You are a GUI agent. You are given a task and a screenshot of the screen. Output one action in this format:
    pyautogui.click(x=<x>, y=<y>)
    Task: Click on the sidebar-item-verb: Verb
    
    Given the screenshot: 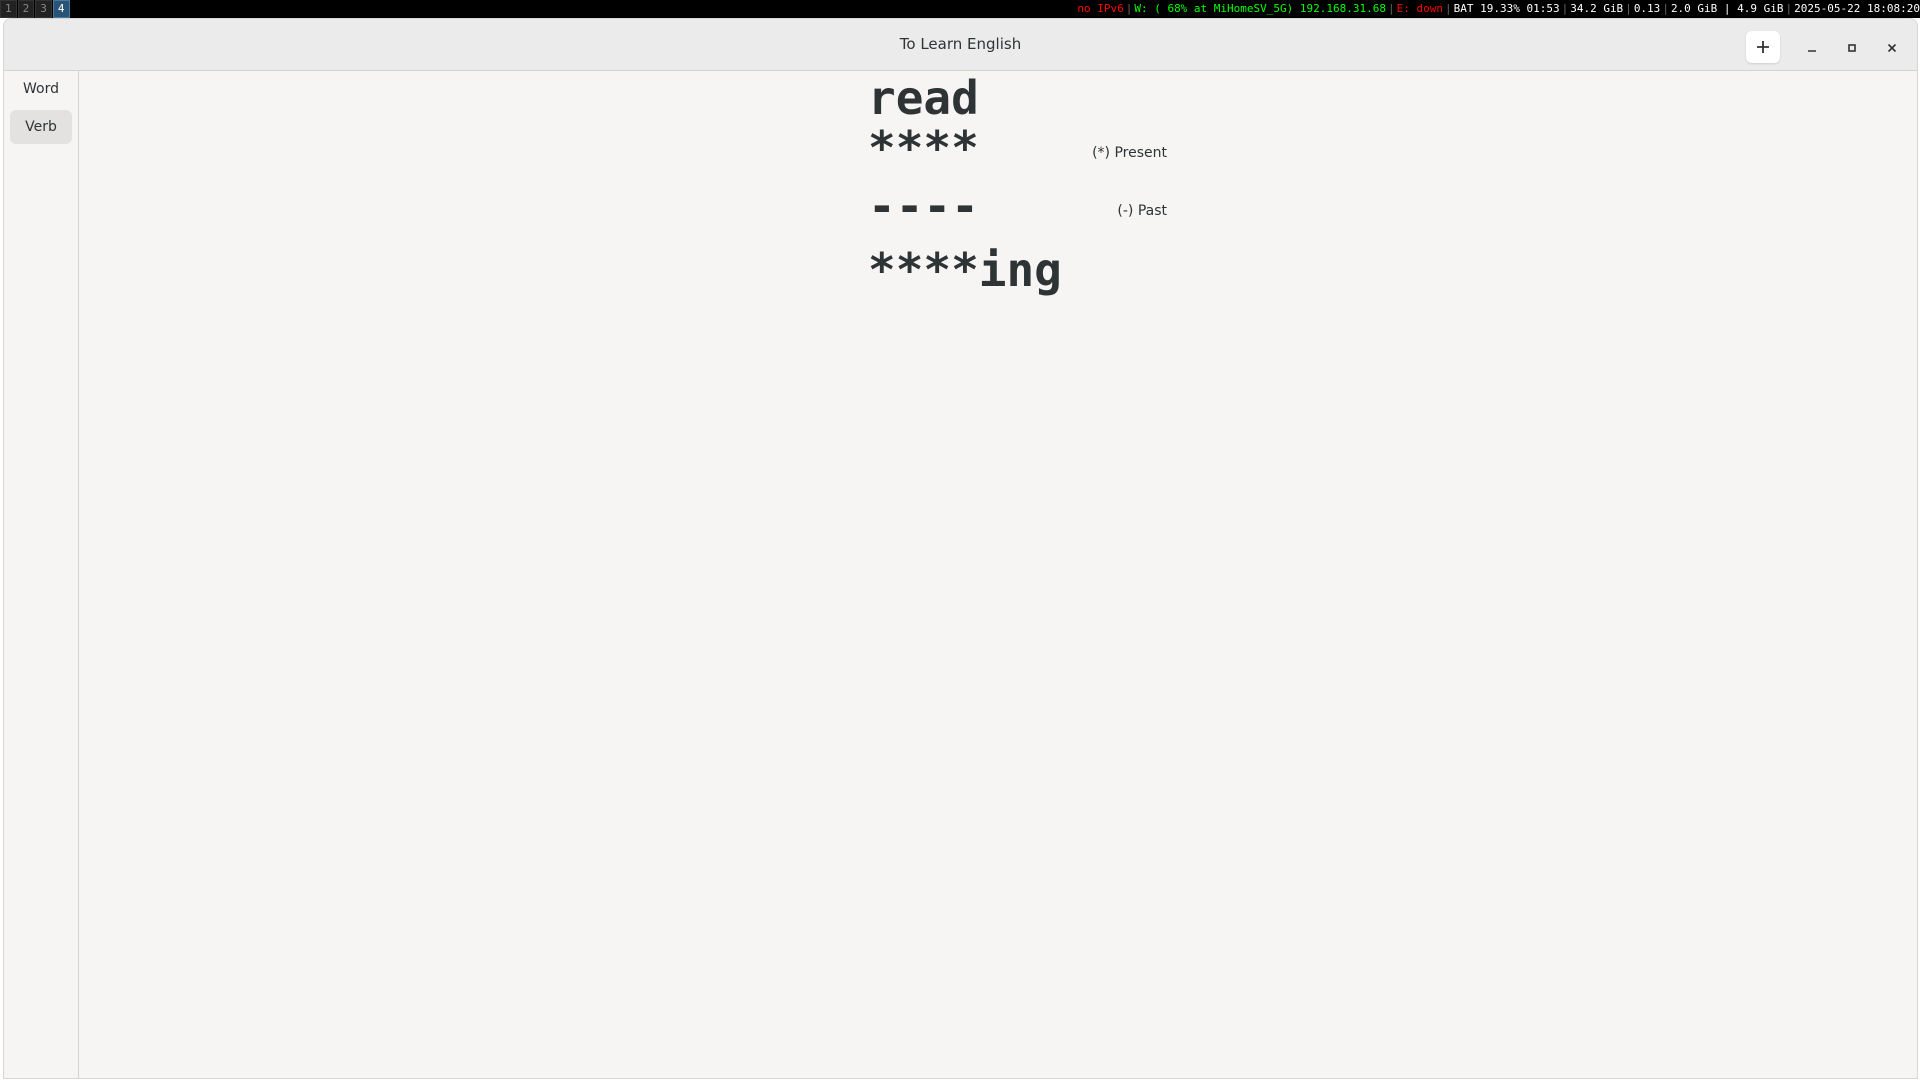 What is the action you would take?
    pyautogui.click(x=41, y=127)
    